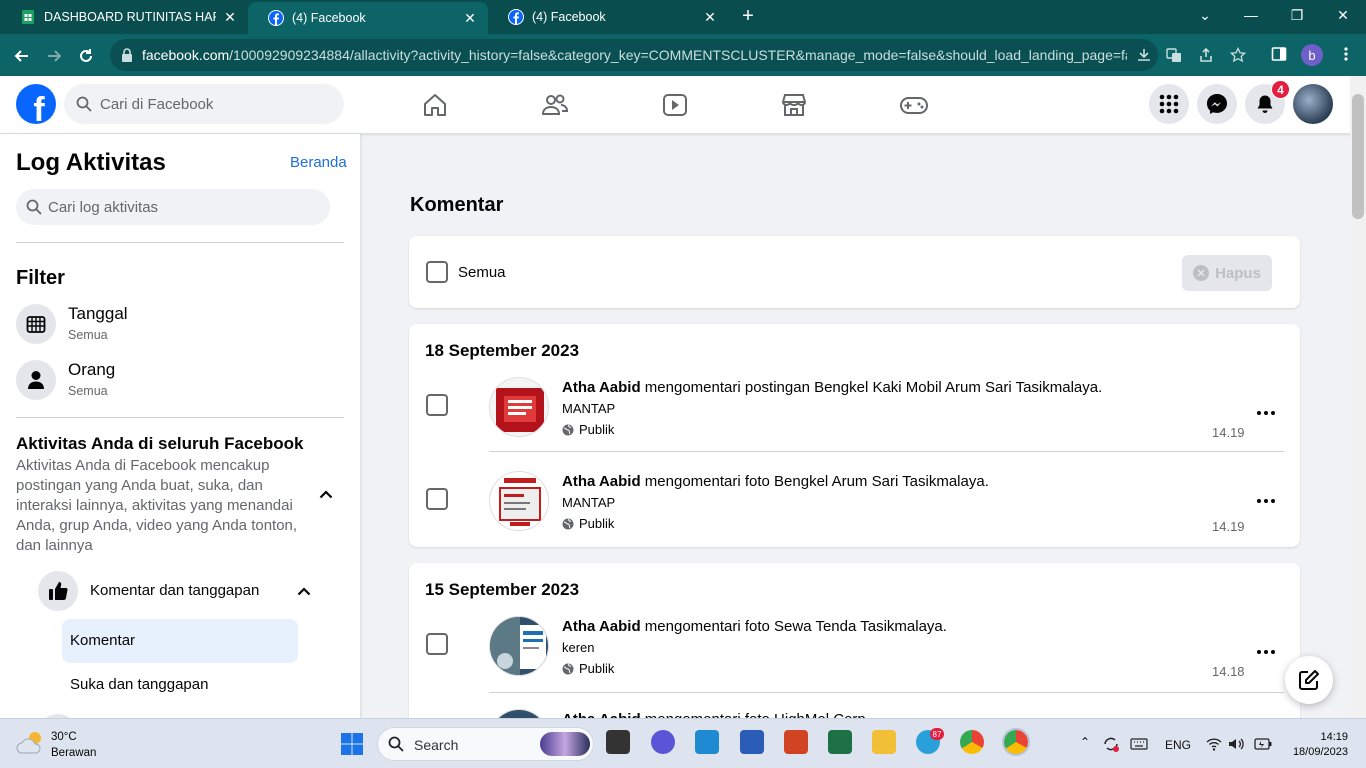  Describe the element at coordinates (1227, 273) in the screenshot. I see `delete-button: ✕ Hapus` at that location.